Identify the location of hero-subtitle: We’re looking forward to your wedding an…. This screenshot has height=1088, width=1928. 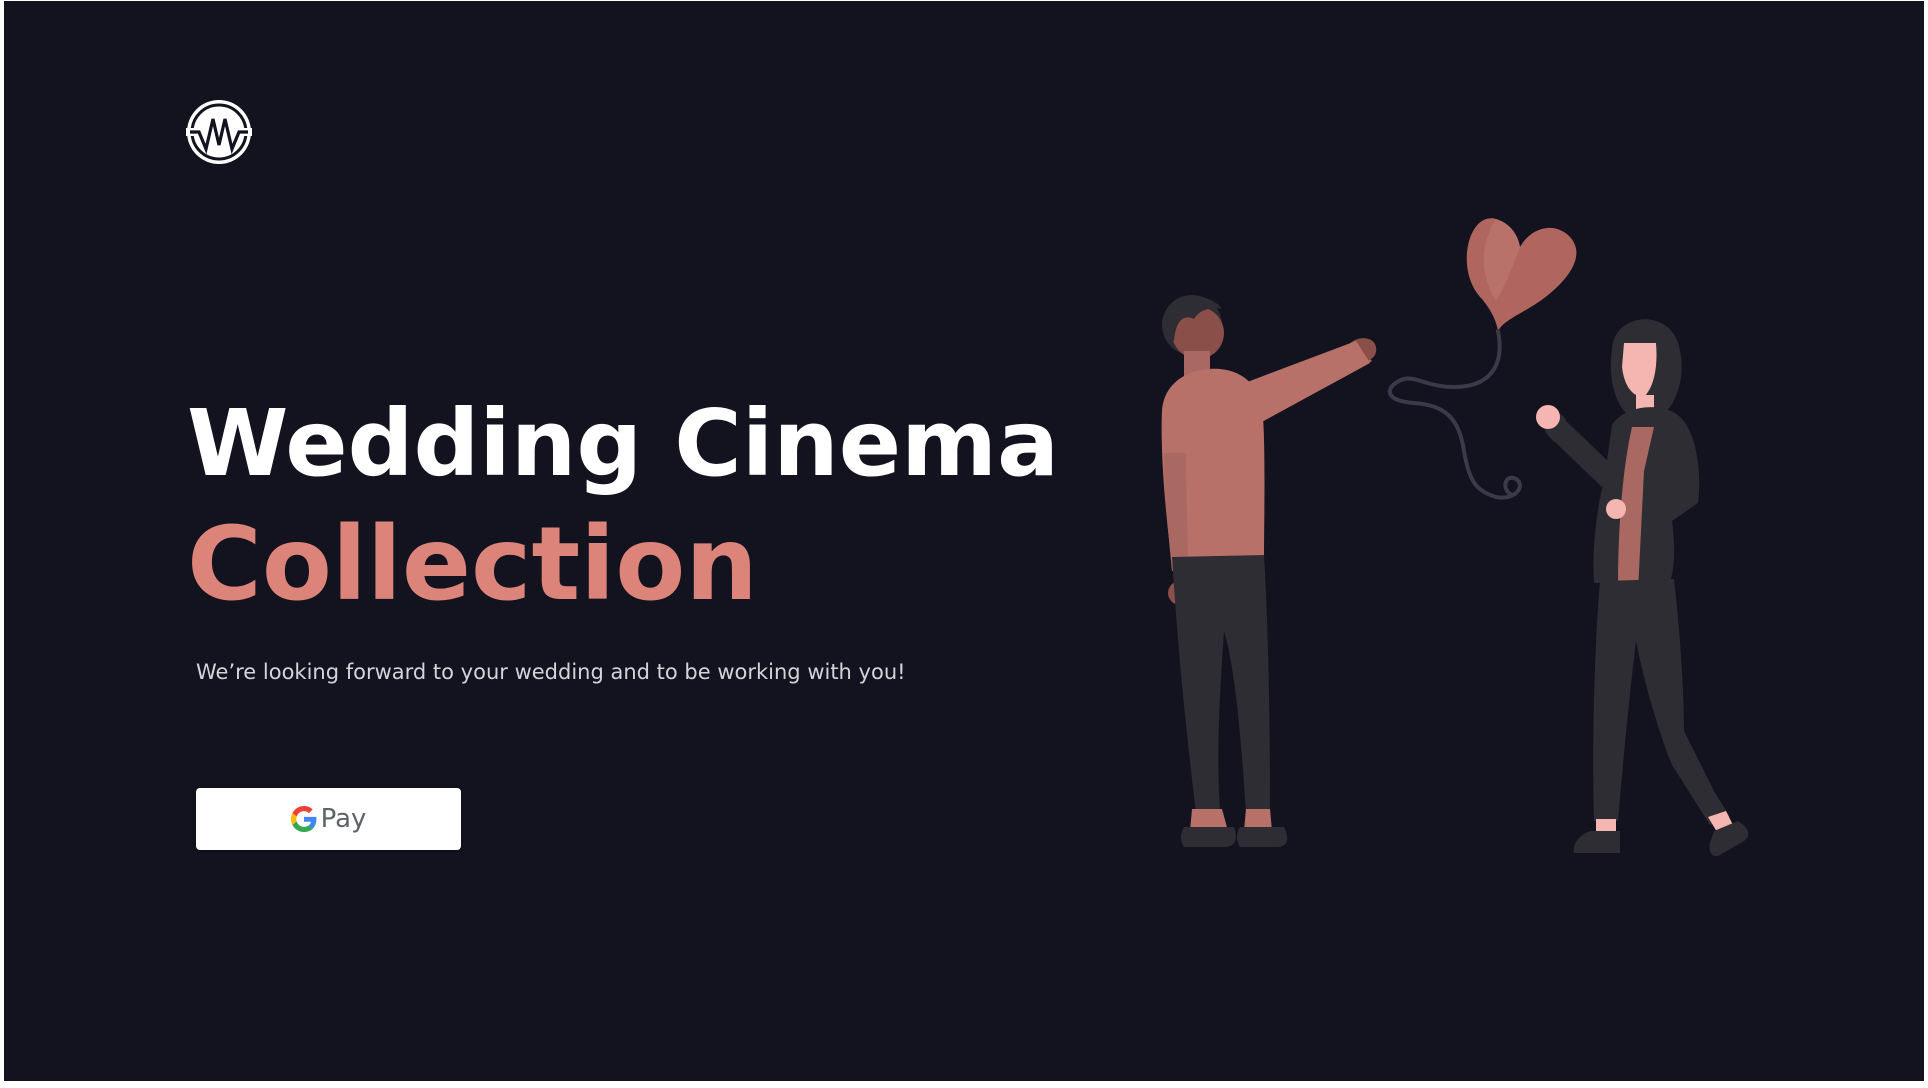
(551, 672).